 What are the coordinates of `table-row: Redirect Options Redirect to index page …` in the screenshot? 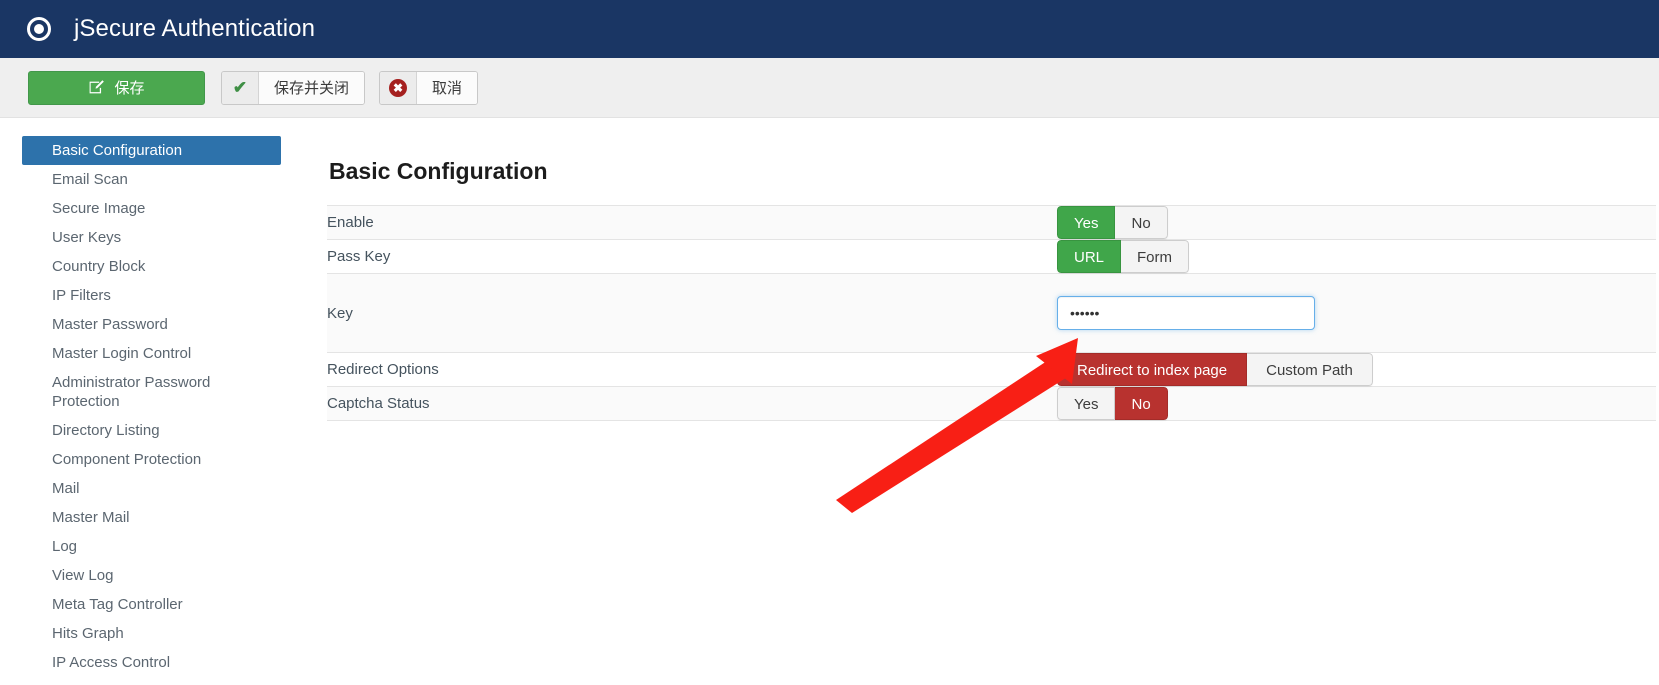 It's located at (991, 369).